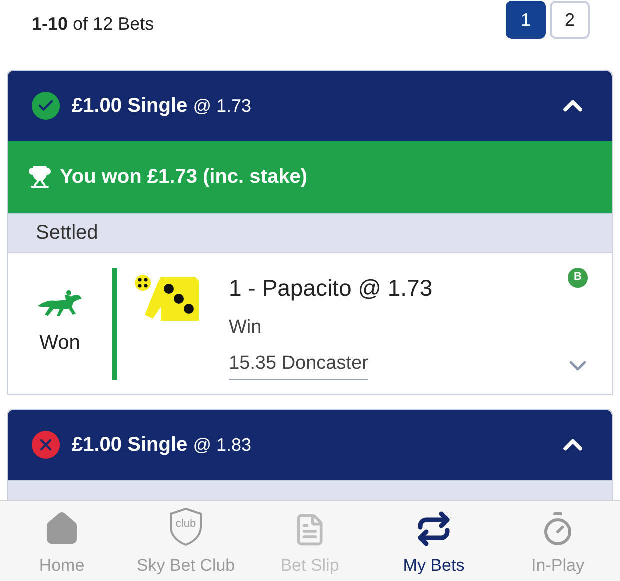  Describe the element at coordinates (570, 20) in the screenshot. I see `page-button: 2` at that location.